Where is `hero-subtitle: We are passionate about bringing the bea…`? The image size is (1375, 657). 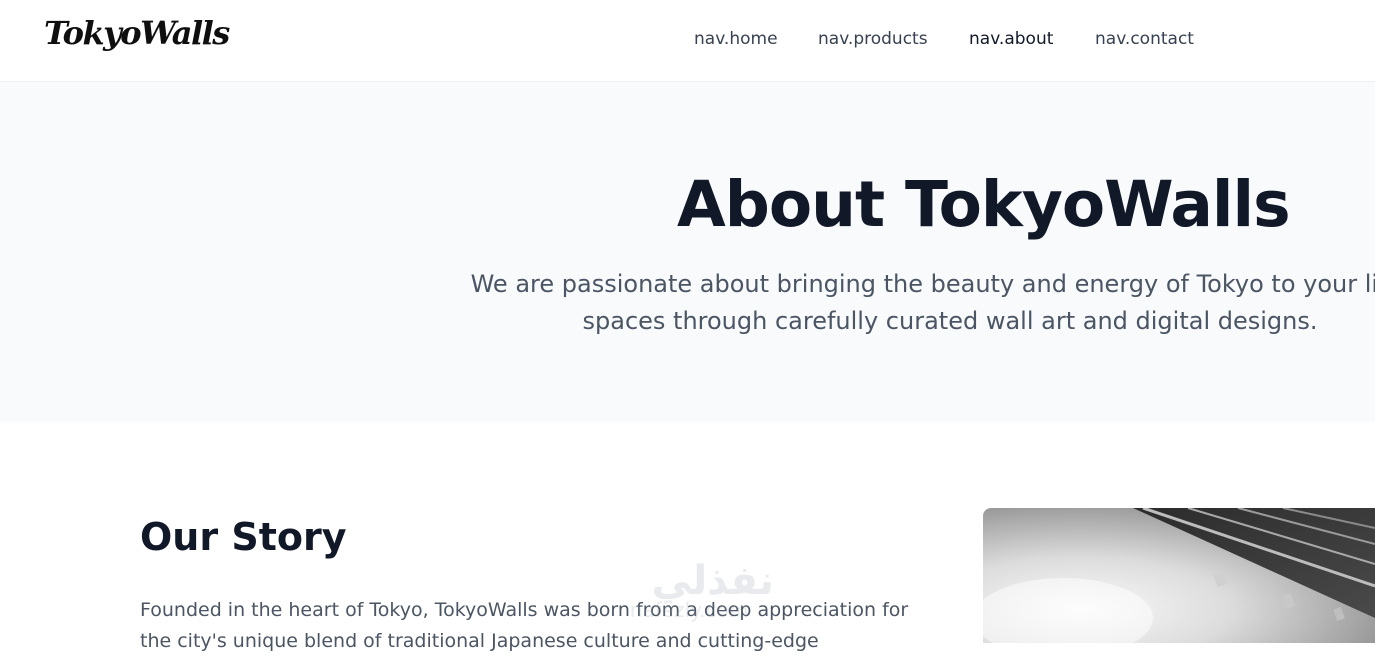
hero-subtitle: We are passionate about bringing the bea… is located at coordinates (922, 302).